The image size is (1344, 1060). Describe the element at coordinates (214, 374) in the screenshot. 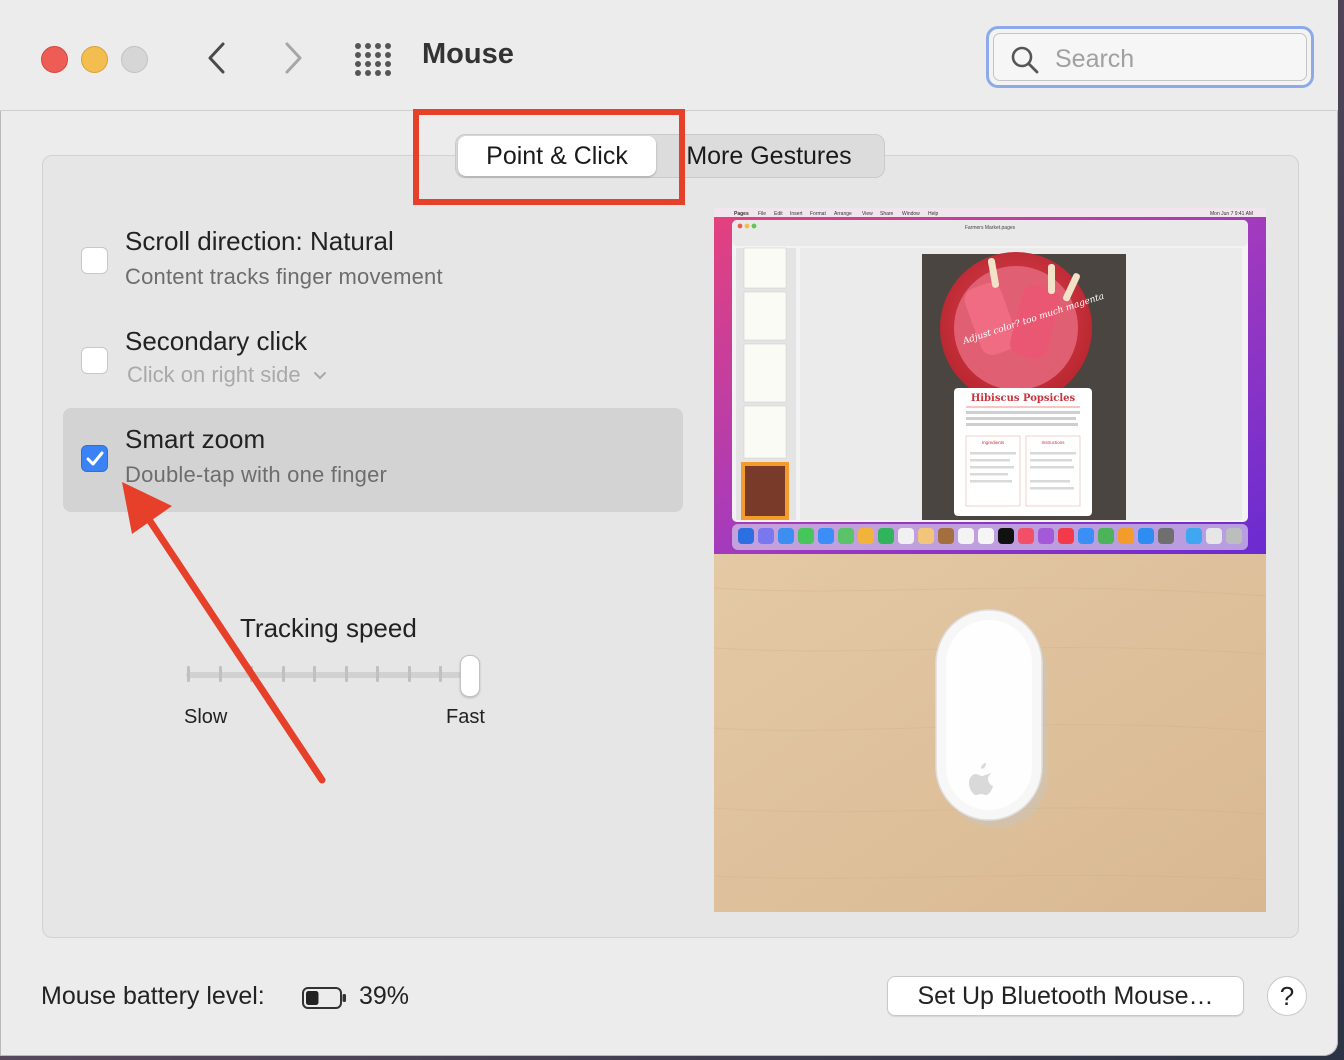

I see `dropdown-value: Click on right side` at that location.